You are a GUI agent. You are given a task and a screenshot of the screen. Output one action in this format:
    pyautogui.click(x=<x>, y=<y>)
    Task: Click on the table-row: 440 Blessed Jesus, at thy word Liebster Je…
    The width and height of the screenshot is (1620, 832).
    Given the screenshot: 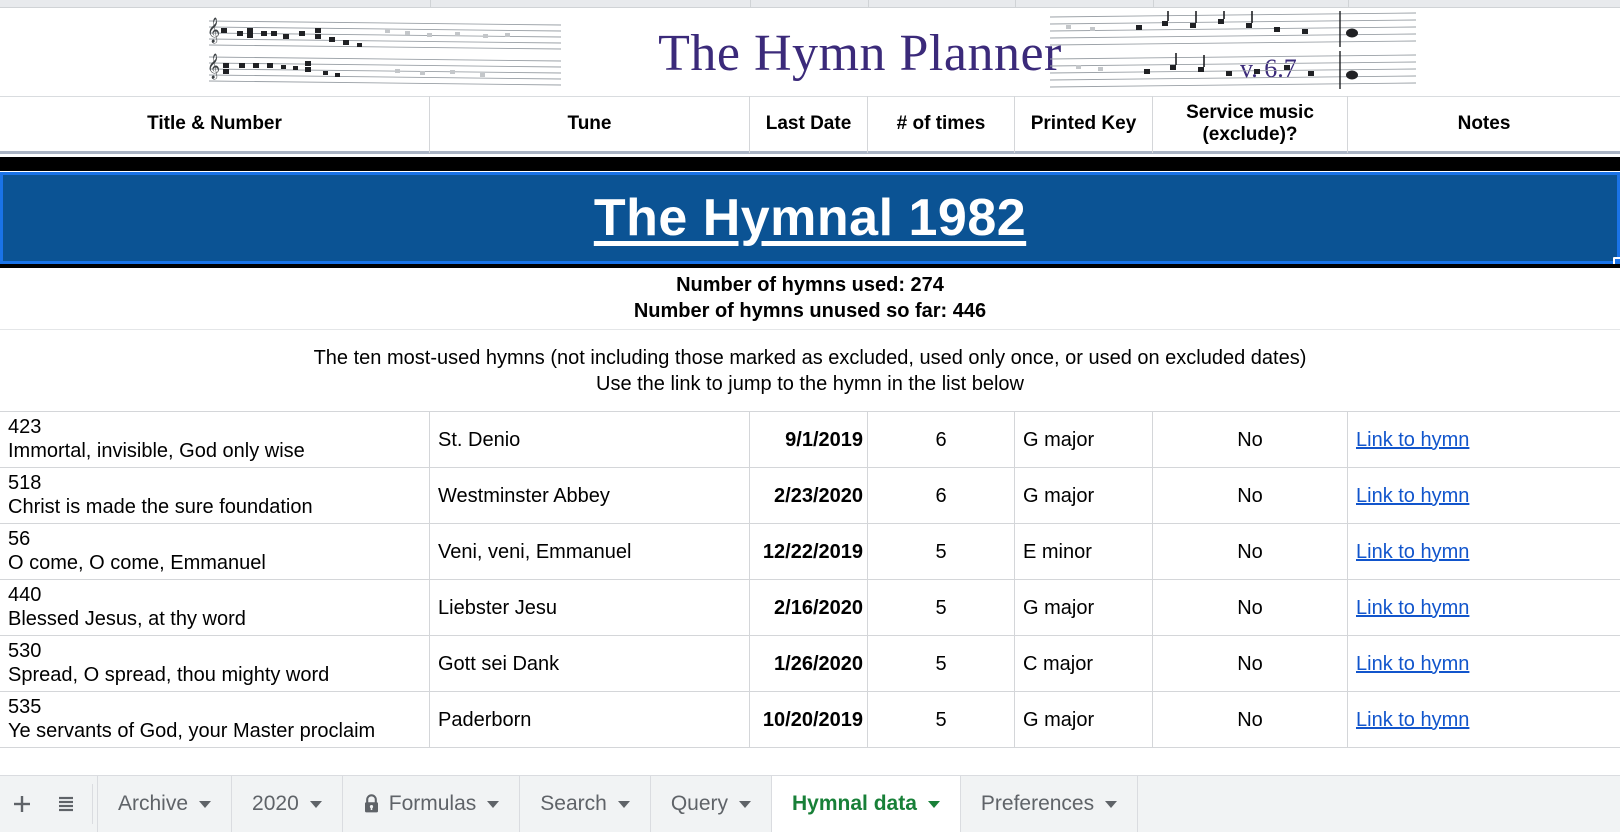 What is the action you would take?
    pyautogui.click(x=810, y=608)
    